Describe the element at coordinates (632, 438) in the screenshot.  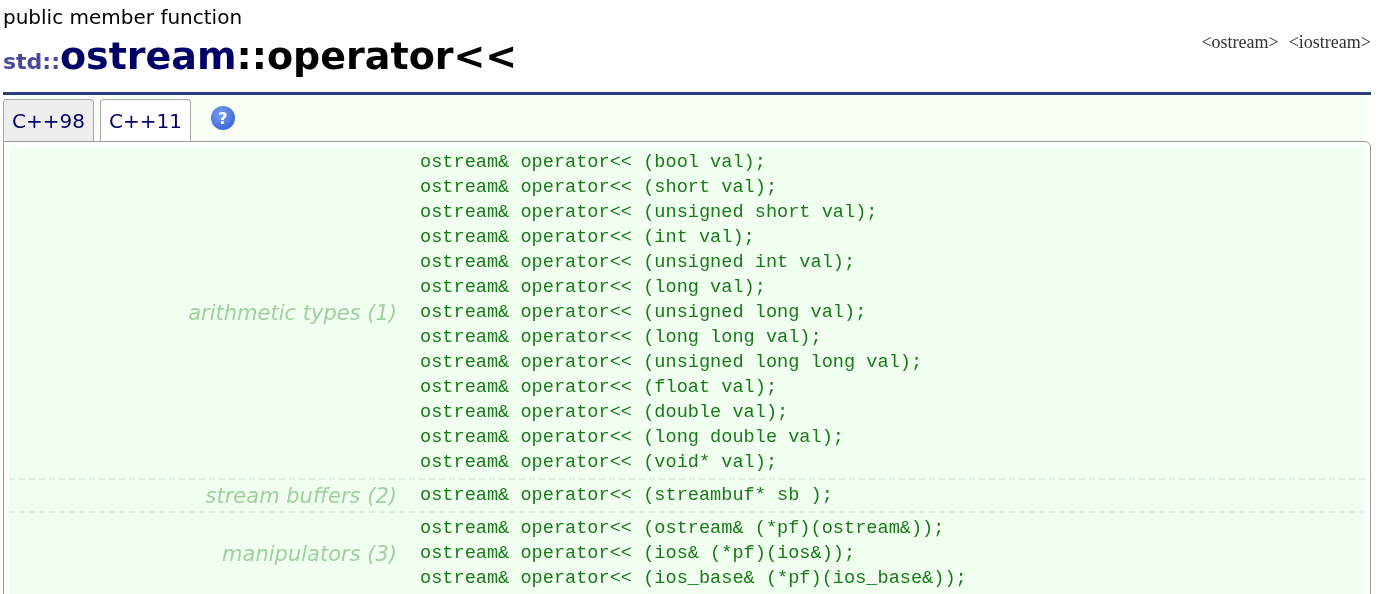
I see `code-line: ostream& operator<< (long double val);` at that location.